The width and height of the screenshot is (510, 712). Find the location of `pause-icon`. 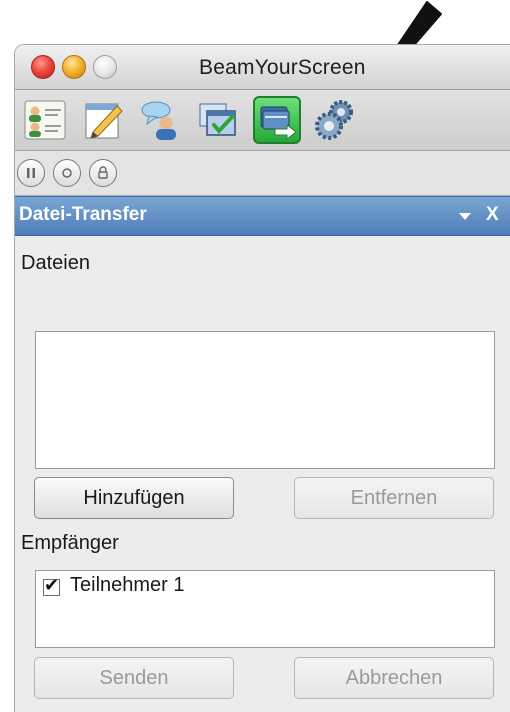

pause-icon is located at coordinates (31, 173).